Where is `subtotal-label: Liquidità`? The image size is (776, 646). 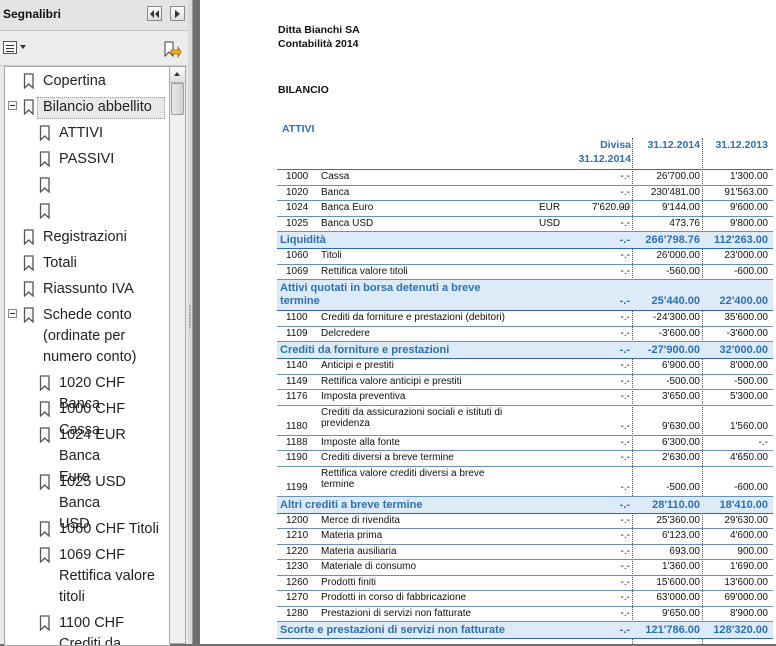 subtotal-label: Liquidità is located at coordinates (303, 240).